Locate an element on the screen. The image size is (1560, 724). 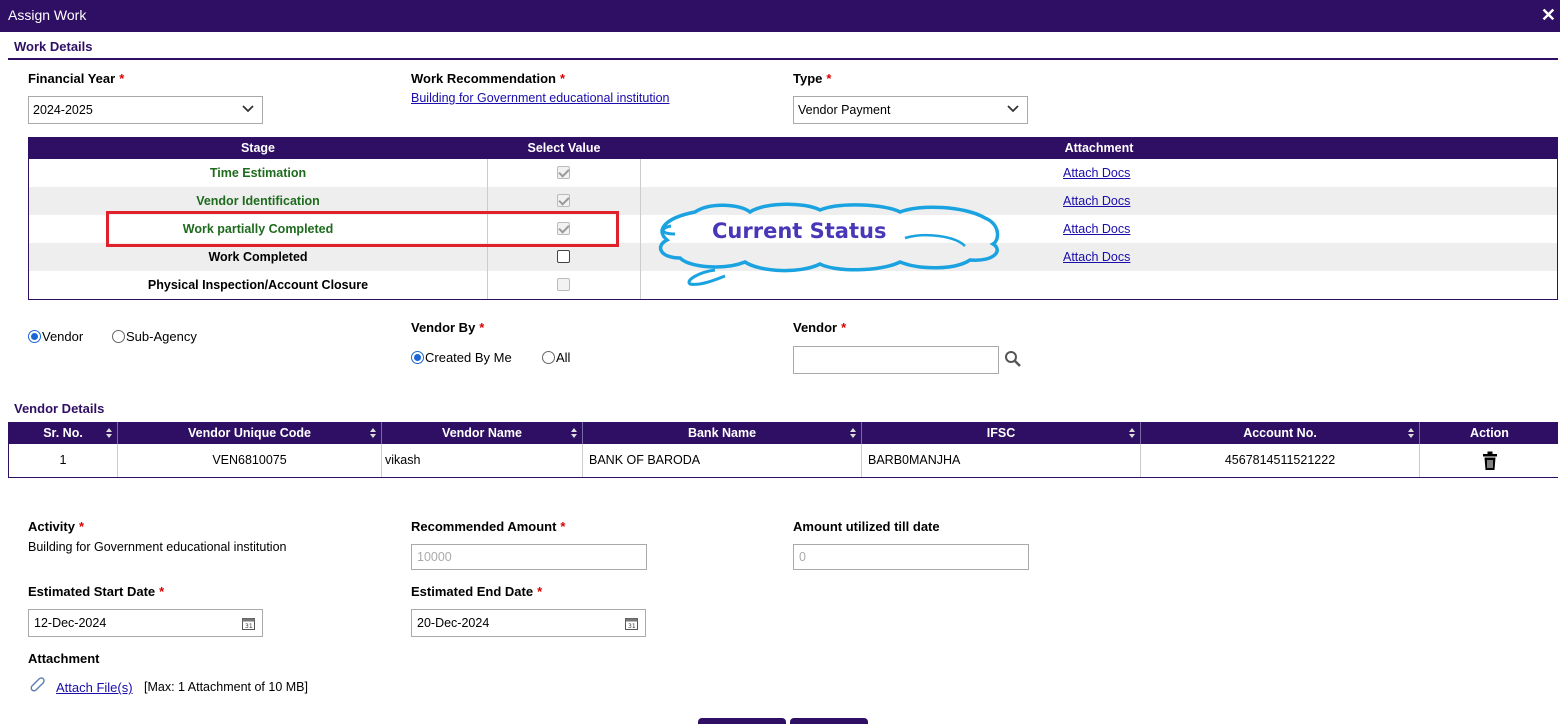
paperclip-icon is located at coordinates (37, 684).